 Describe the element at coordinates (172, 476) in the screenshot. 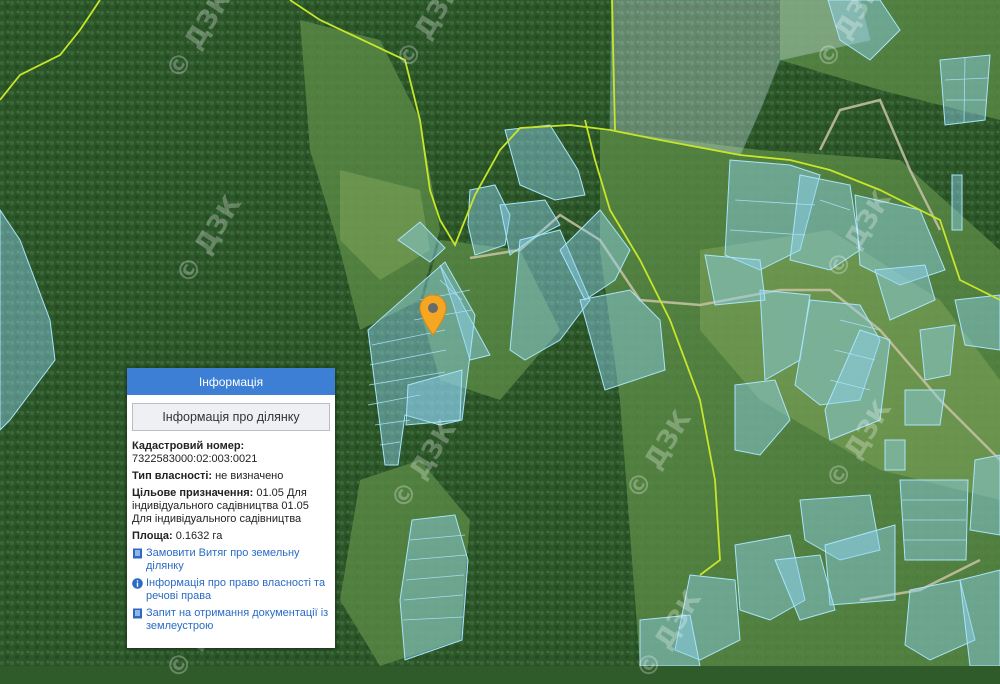

I see `ownership-label: Тип власності:` at that location.